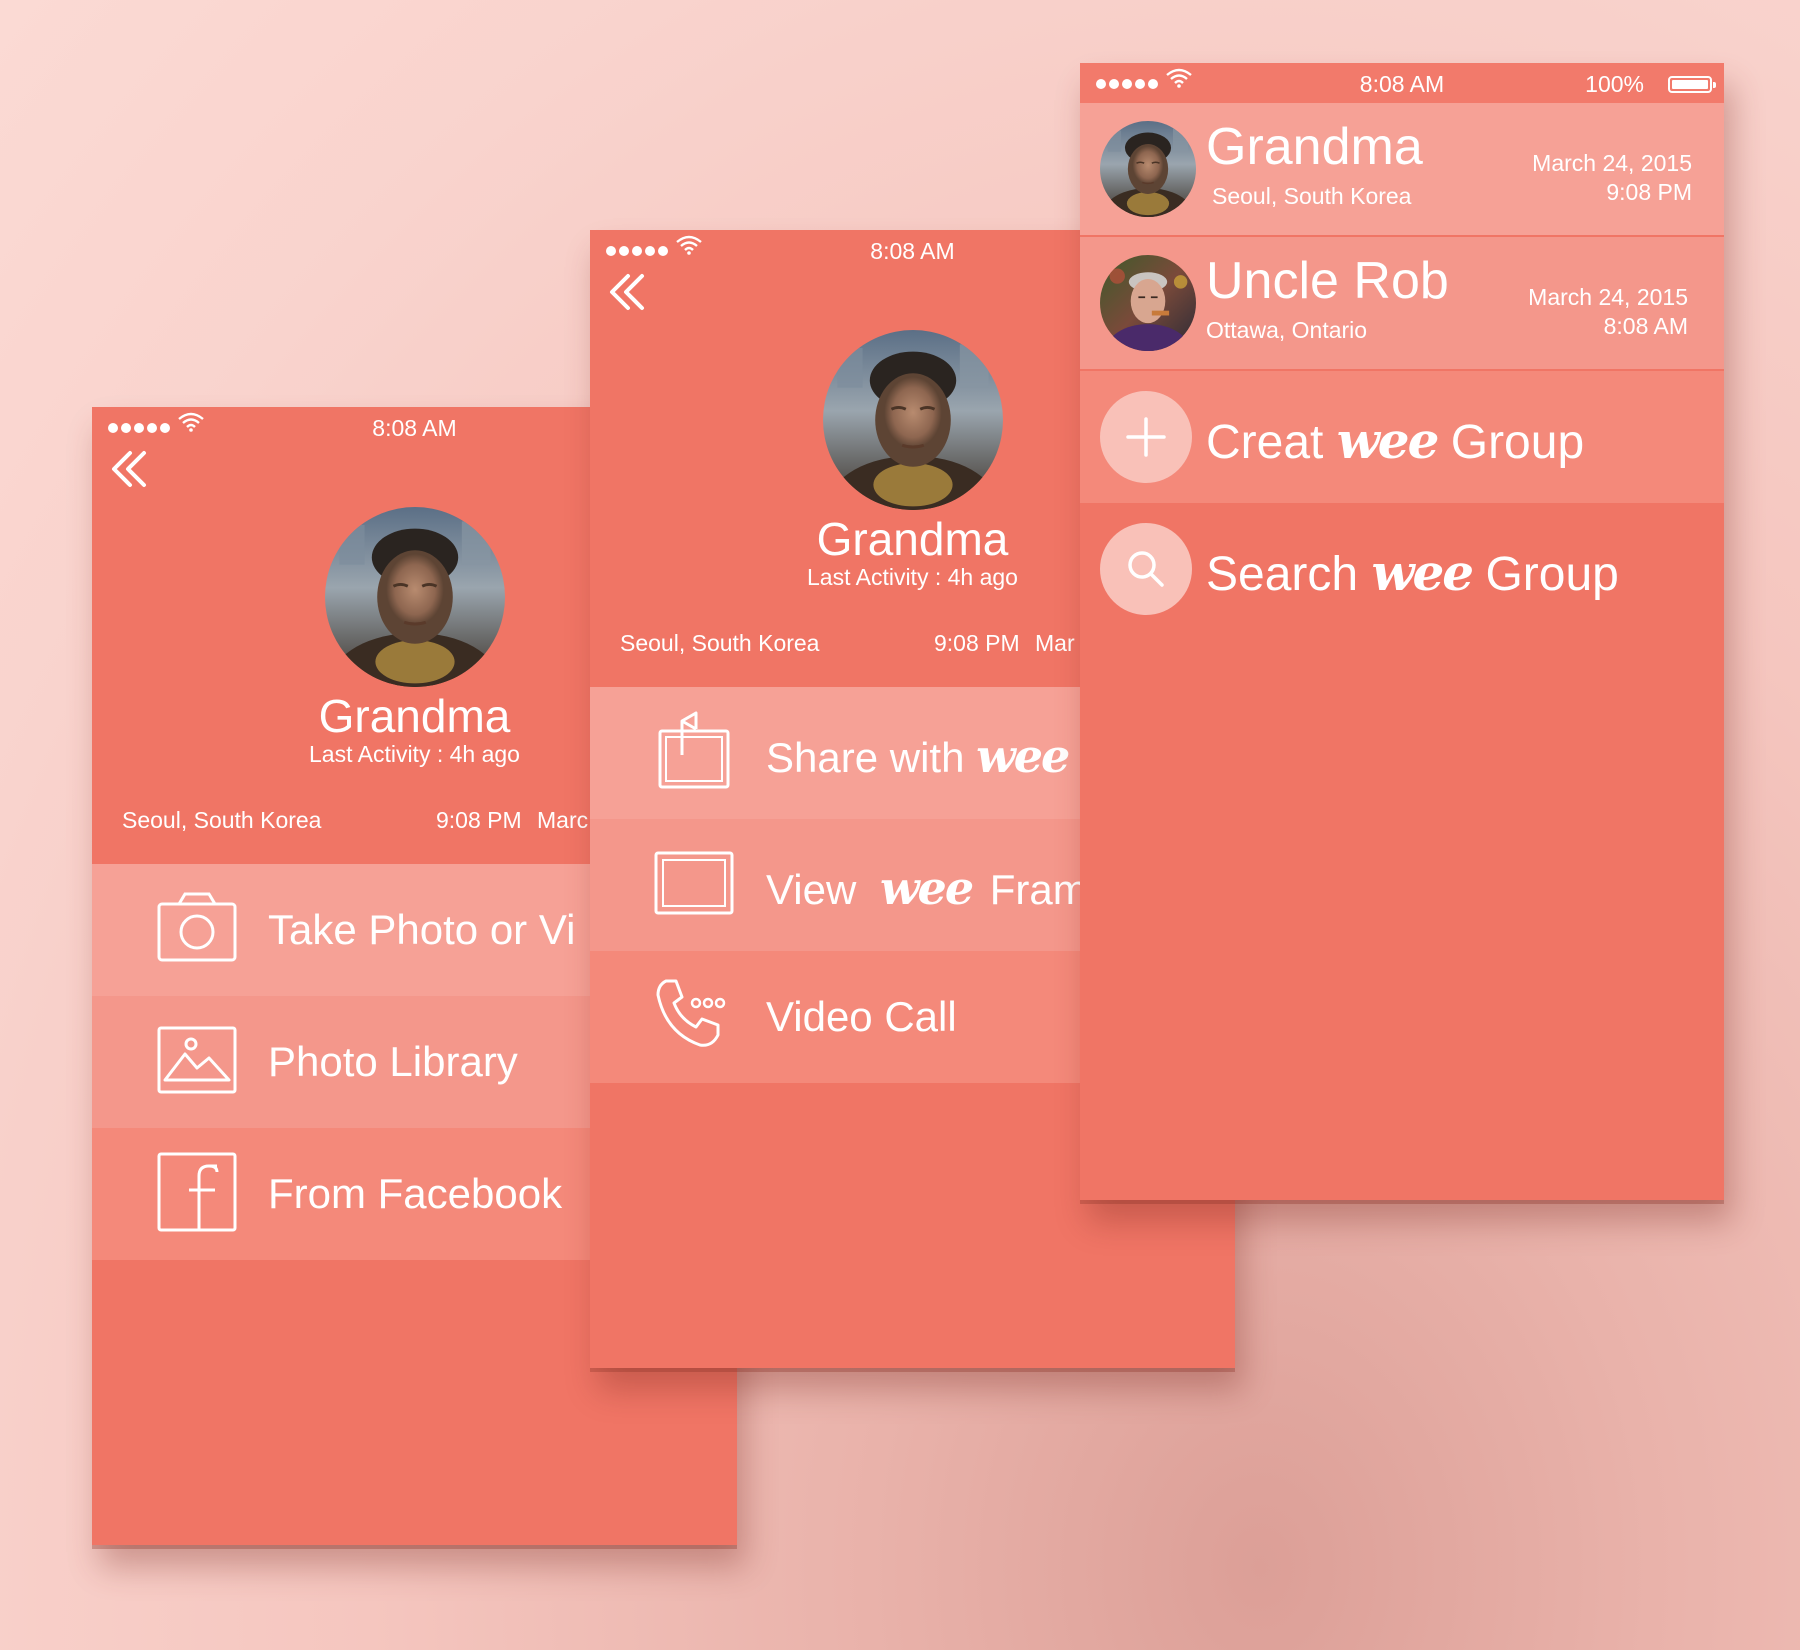 The width and height of the screenshot is (1800, 1650). I want to click on view-label-text: View, so click(811, 889).